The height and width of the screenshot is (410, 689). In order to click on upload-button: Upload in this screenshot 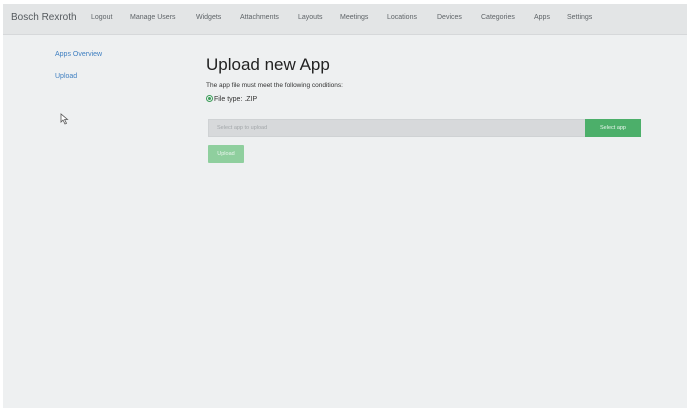, I will do `click(226, 154)`.